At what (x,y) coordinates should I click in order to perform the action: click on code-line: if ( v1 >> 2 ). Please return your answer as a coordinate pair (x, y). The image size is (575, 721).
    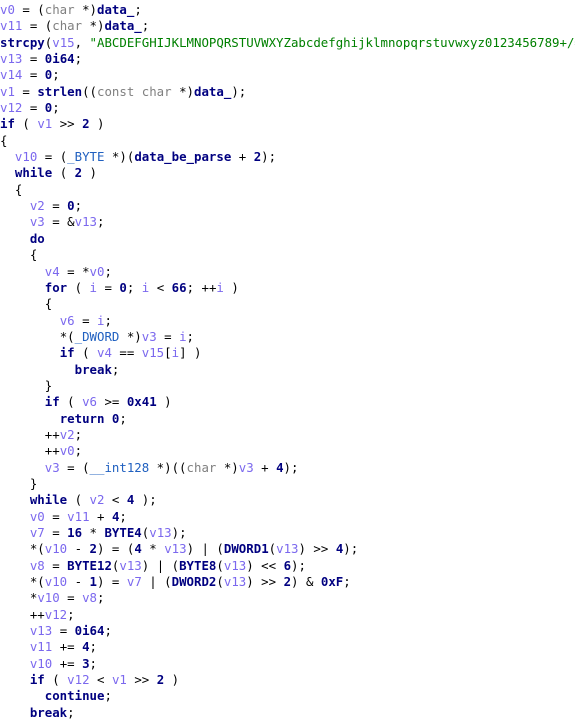
    Looking at the image, I should click on (287, 124).